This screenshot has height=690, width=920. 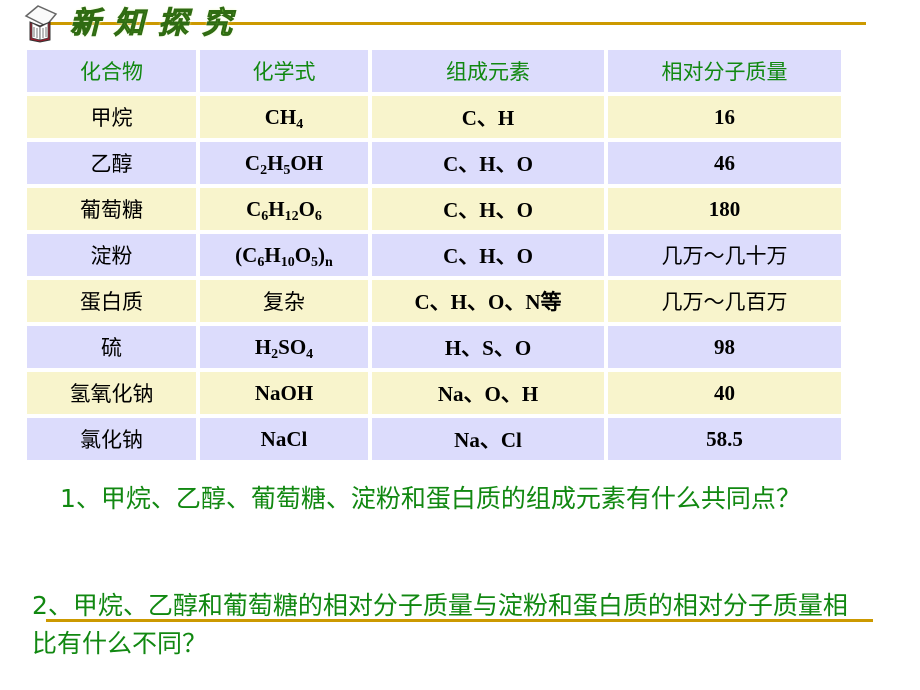 I want to click on cell-formula: C6H12O6, so click(x=284, y=209).